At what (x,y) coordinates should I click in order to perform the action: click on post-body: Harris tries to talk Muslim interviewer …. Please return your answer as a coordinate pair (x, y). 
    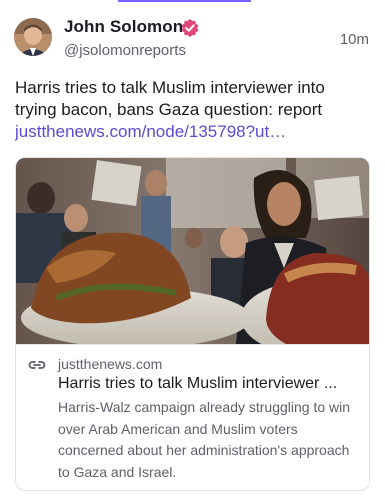
    Looking at the image, I should click on (192, 110).